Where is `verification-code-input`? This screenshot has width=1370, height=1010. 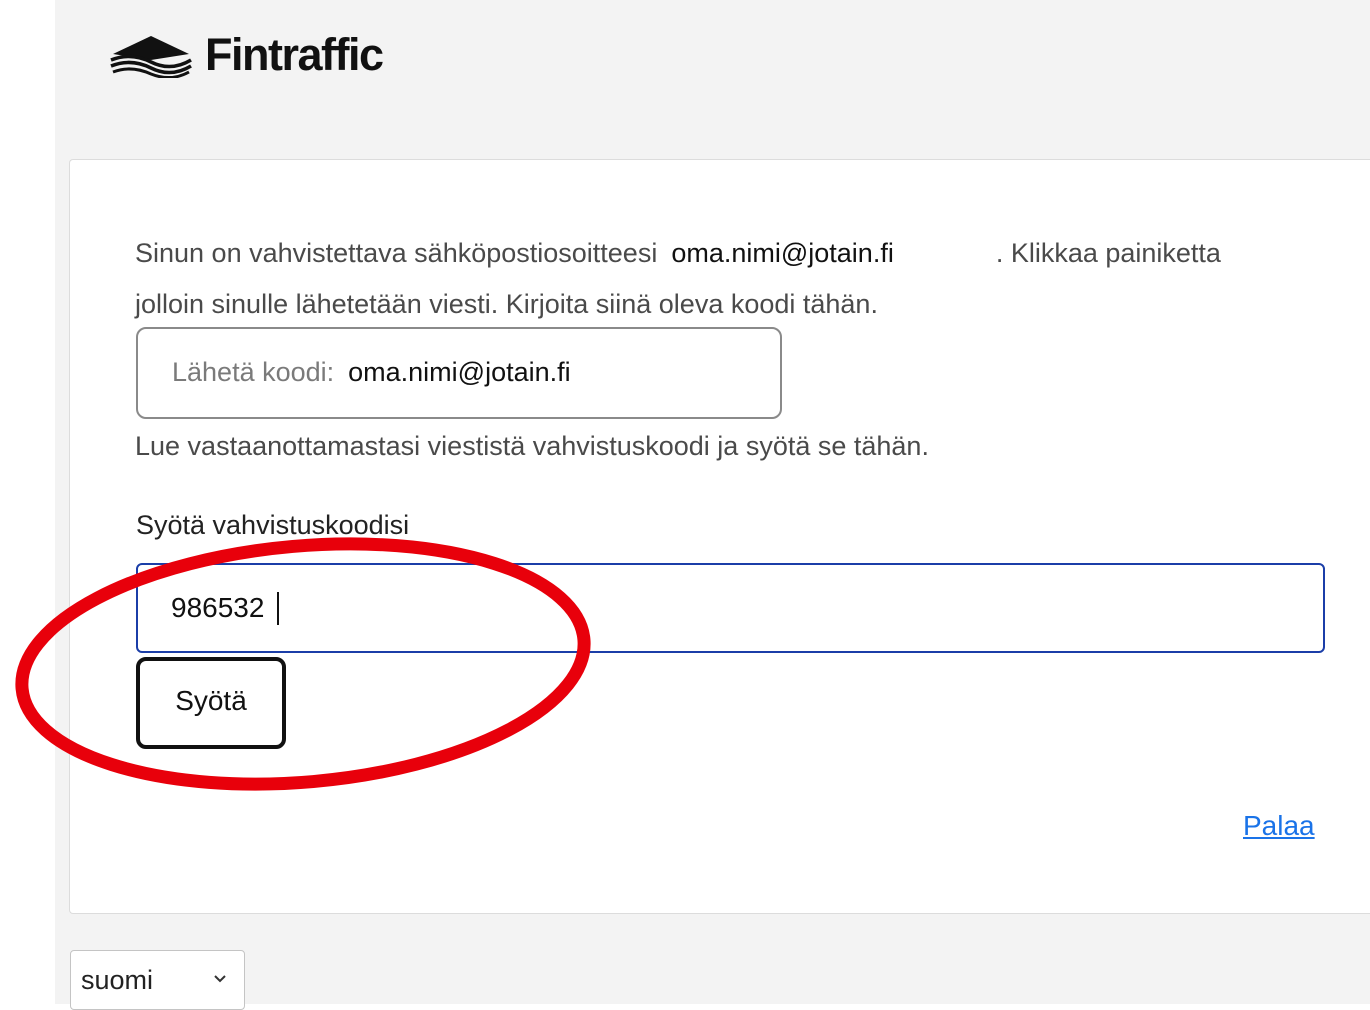 verification-code-input is located at coordinates (730, 608).